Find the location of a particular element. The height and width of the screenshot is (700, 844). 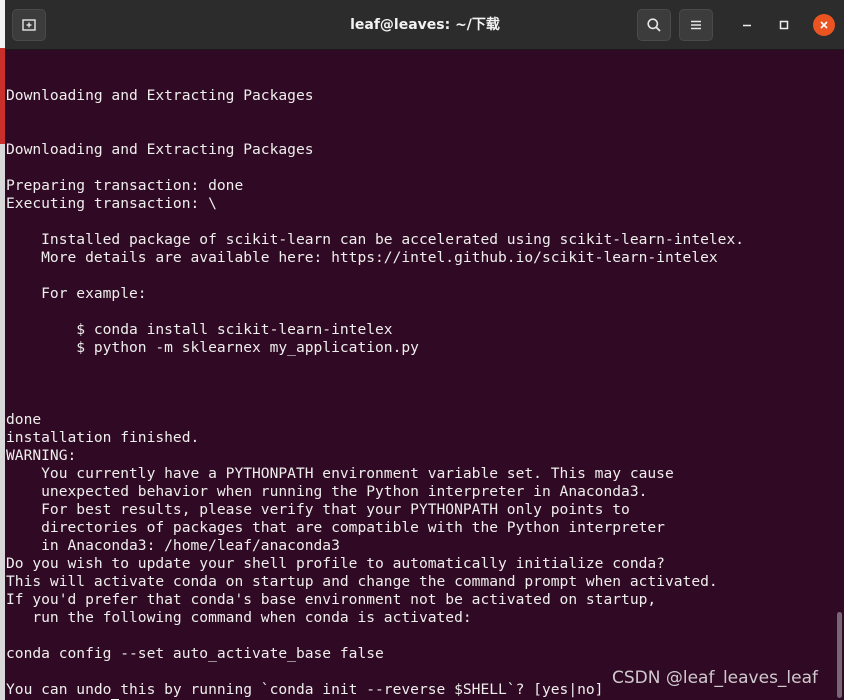

terminal-line: Preparing transaction: done is located at coordinates (125, 185).